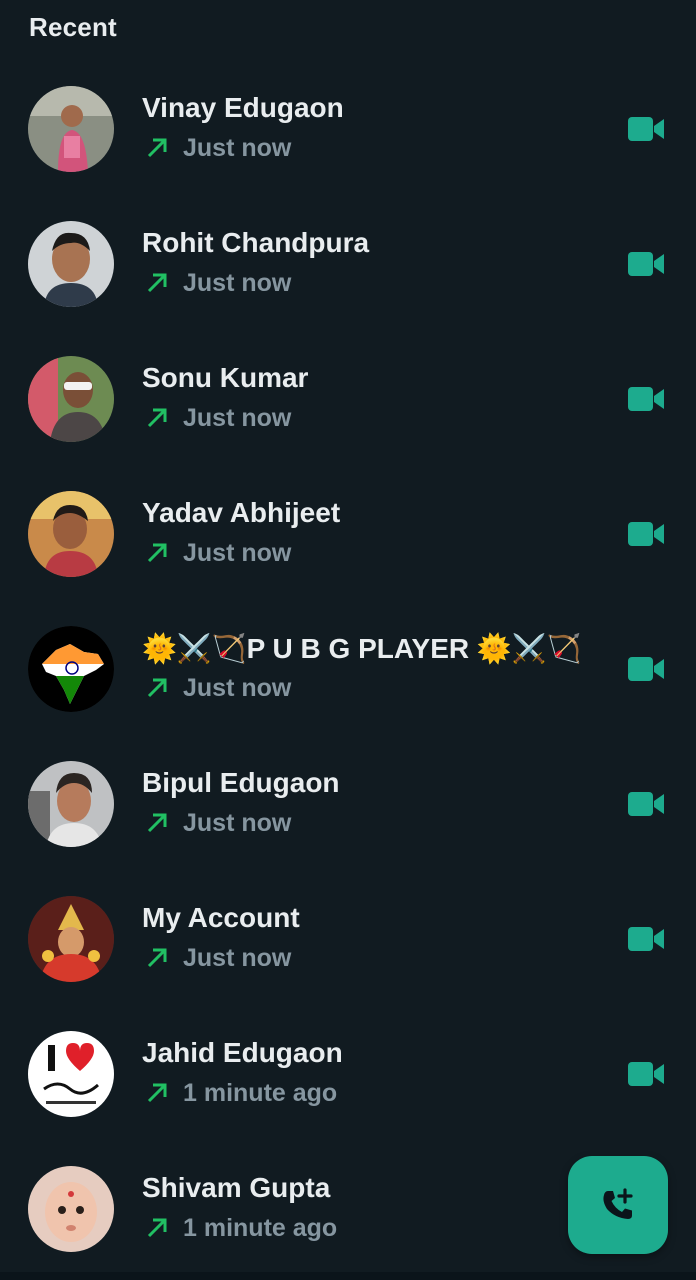  What do you see at coordinates (241, 782) in the screenshot?
I see `contact-name: Bipul Edugaon` at bounding box center [241, 782].